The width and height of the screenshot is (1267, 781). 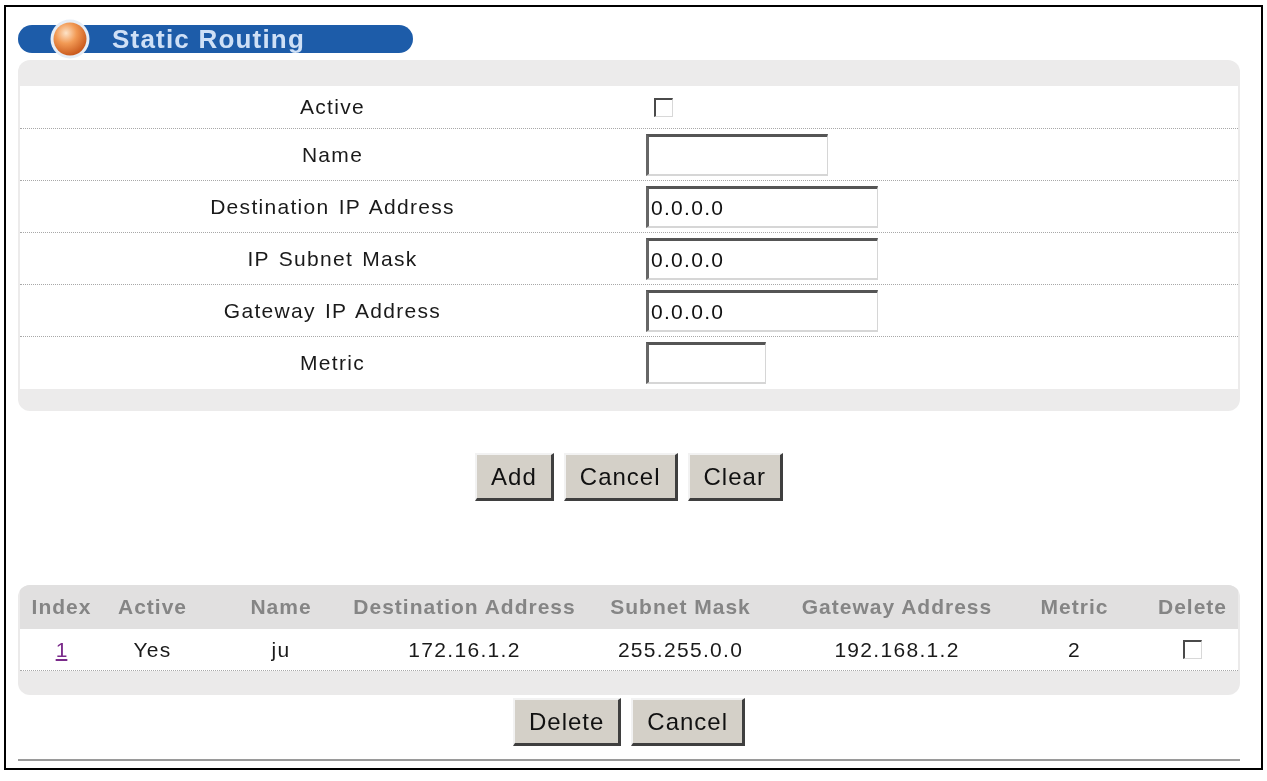 What do you see at coordinates (332, 154) in the screenshot?
I see `field-label: Name` at bounding box center [332, 154].